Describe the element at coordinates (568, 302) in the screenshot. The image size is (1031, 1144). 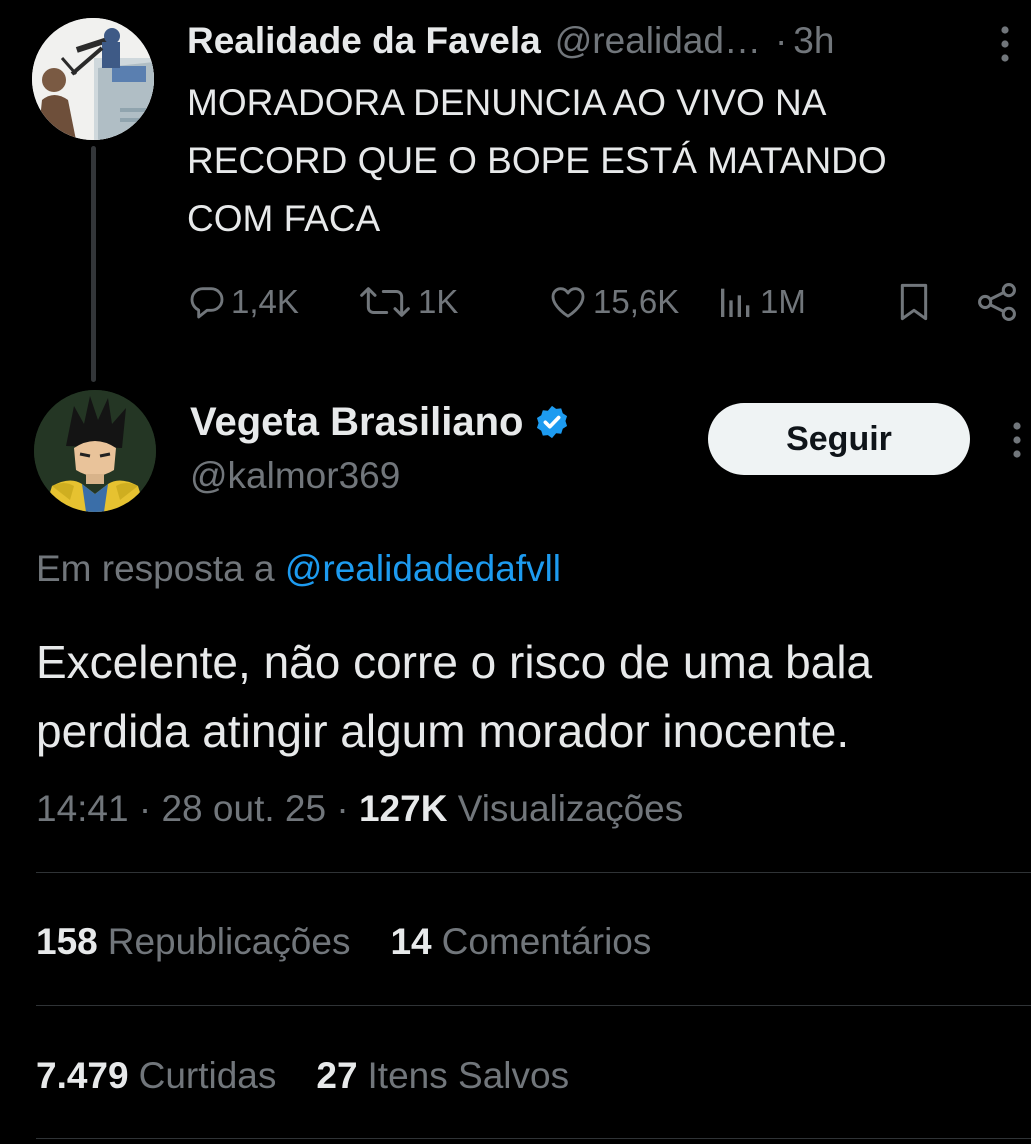
I see `heart-icon` at that location.